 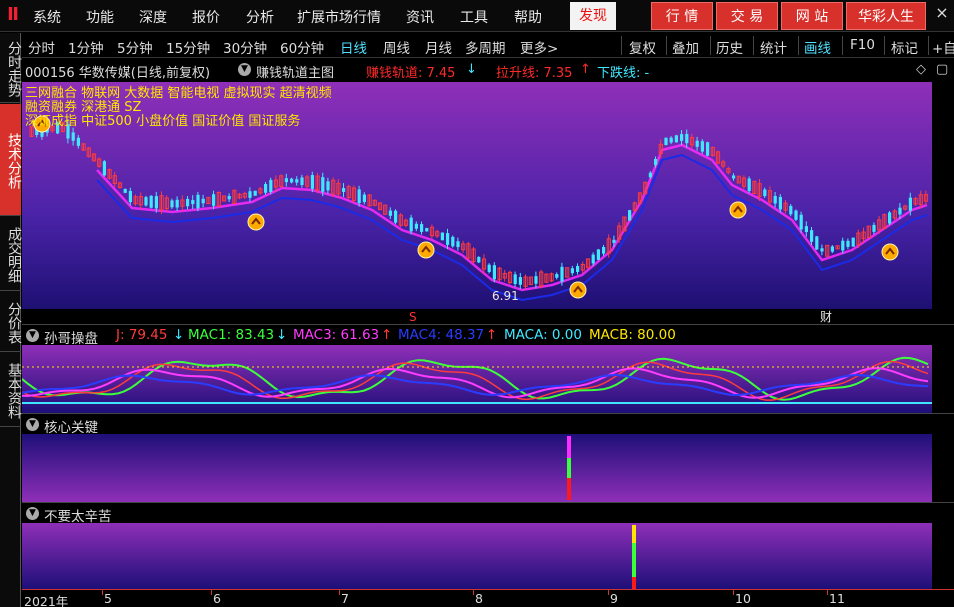 I want to click on sub2-chart, so click(x=477, y=468).